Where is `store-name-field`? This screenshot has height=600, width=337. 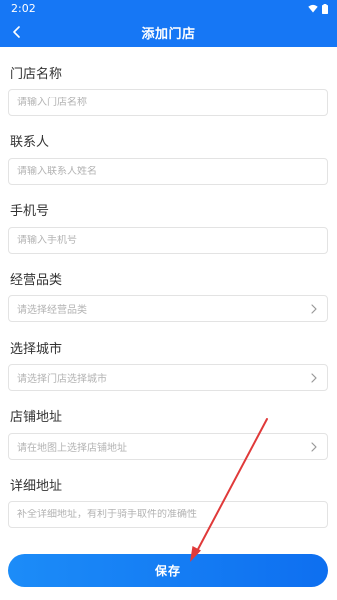
store-name-field is located at coordinates (168, 102).